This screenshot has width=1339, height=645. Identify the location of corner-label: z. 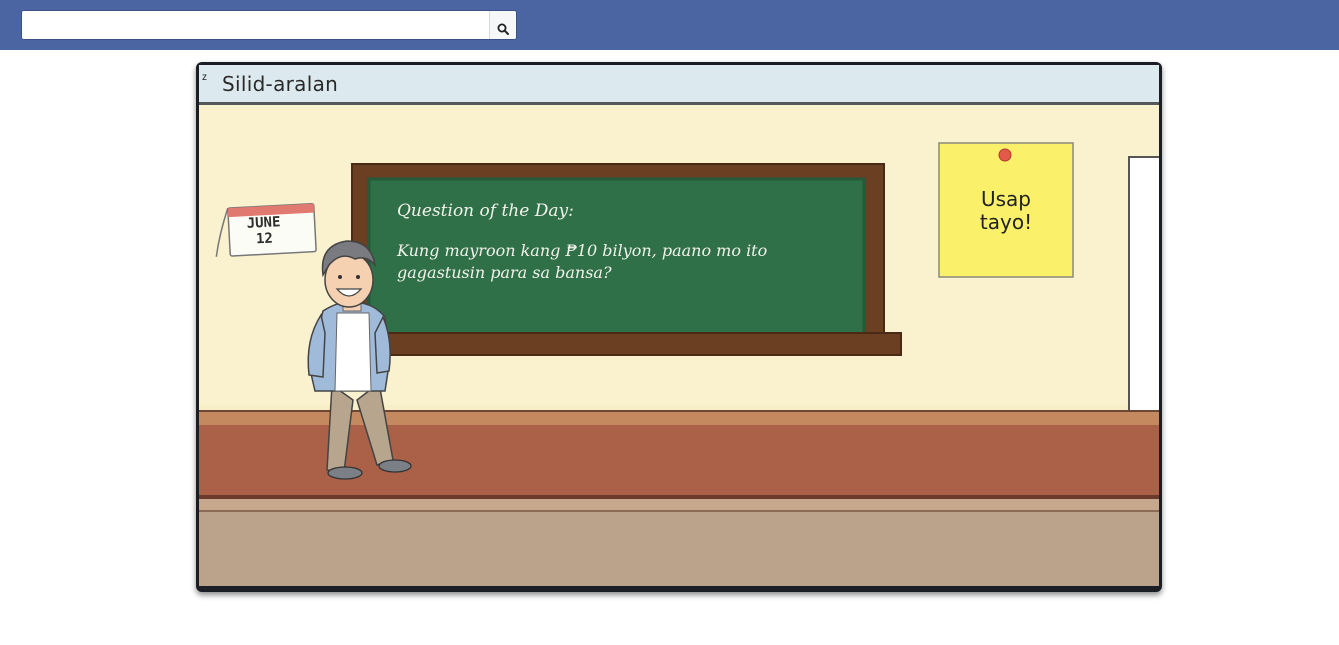
(204, 77).